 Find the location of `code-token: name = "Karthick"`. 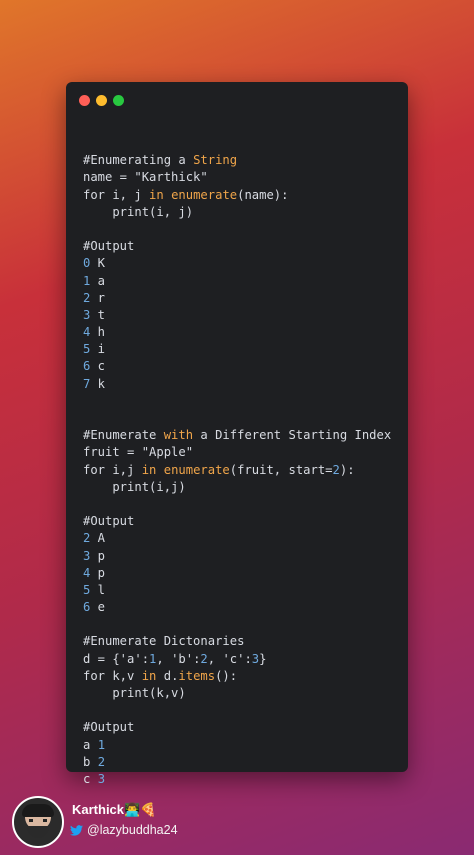

code-token: name = "Karthick" is located at coordinates (145, 177).